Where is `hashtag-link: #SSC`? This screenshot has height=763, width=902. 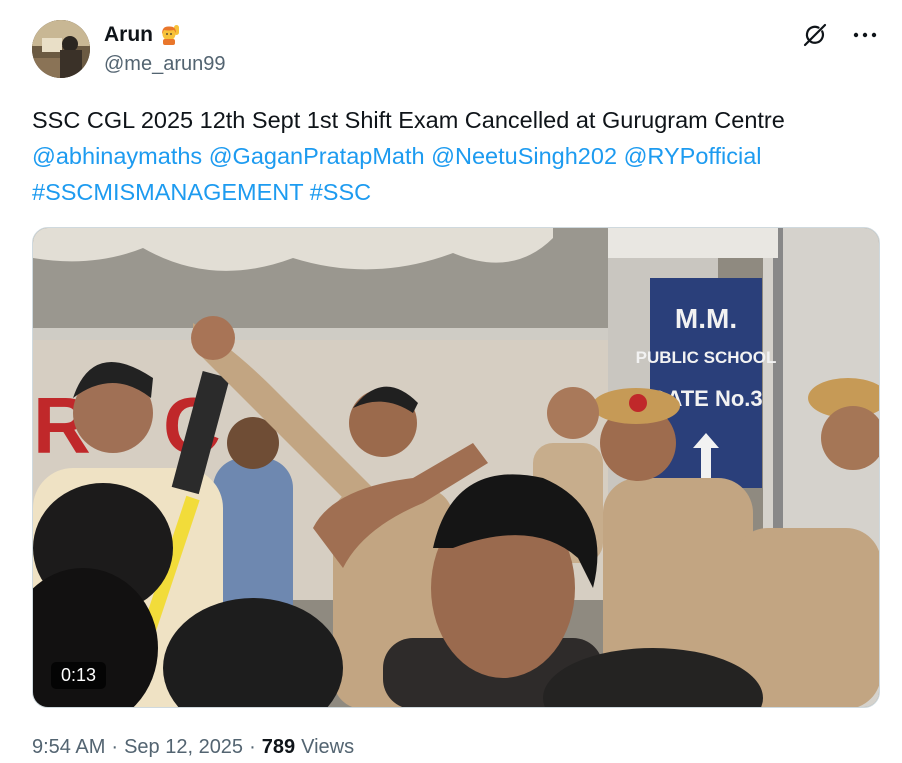 hashtag-link: #SSC is located at coordinates (340, 192).